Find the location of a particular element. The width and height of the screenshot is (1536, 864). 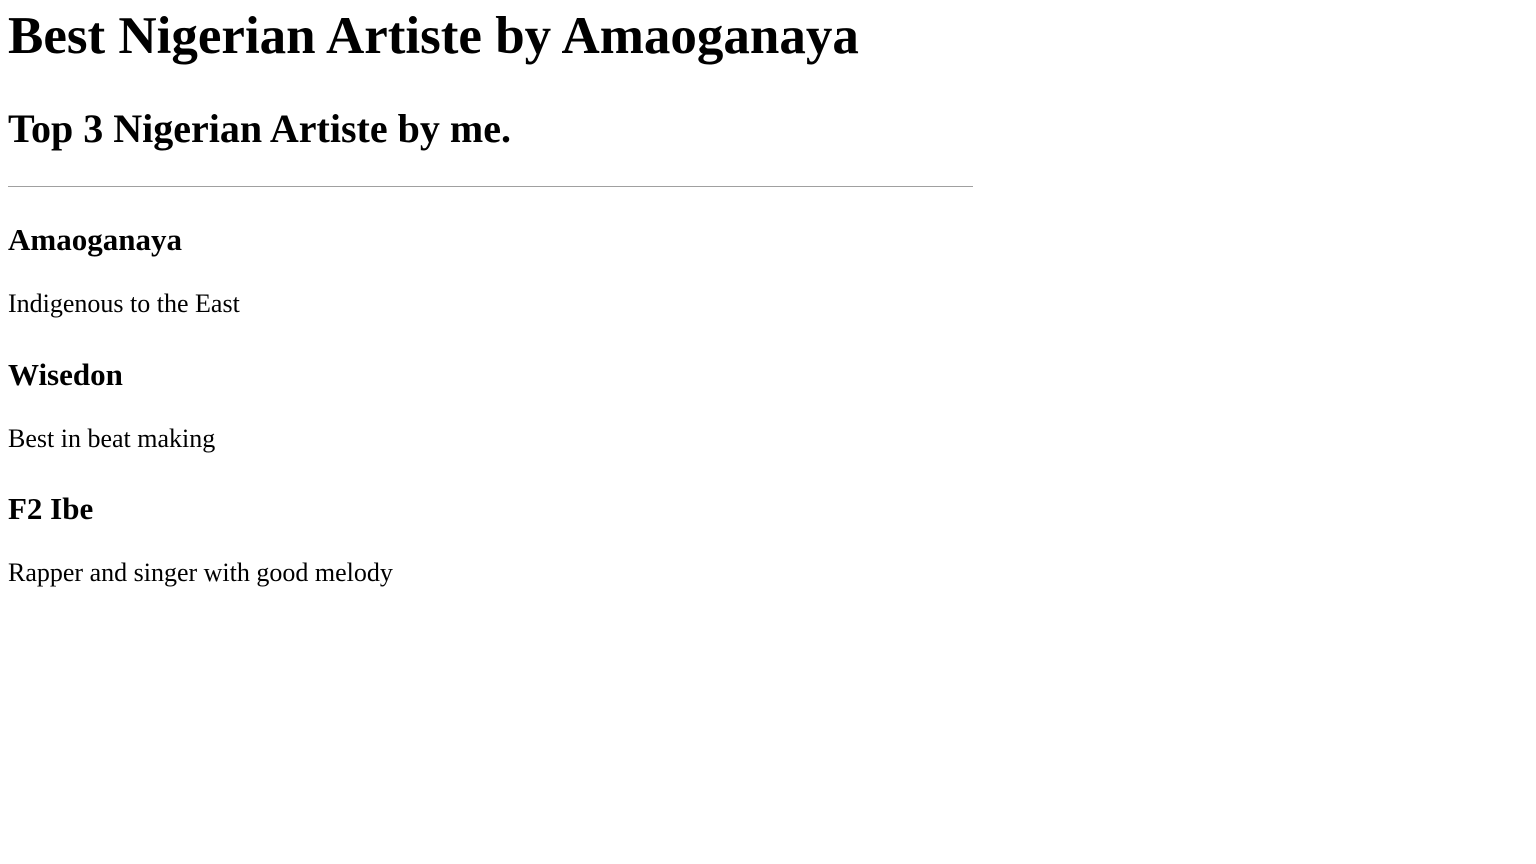

artist-name: F2 Ibe is located at coordinates (51, 508).